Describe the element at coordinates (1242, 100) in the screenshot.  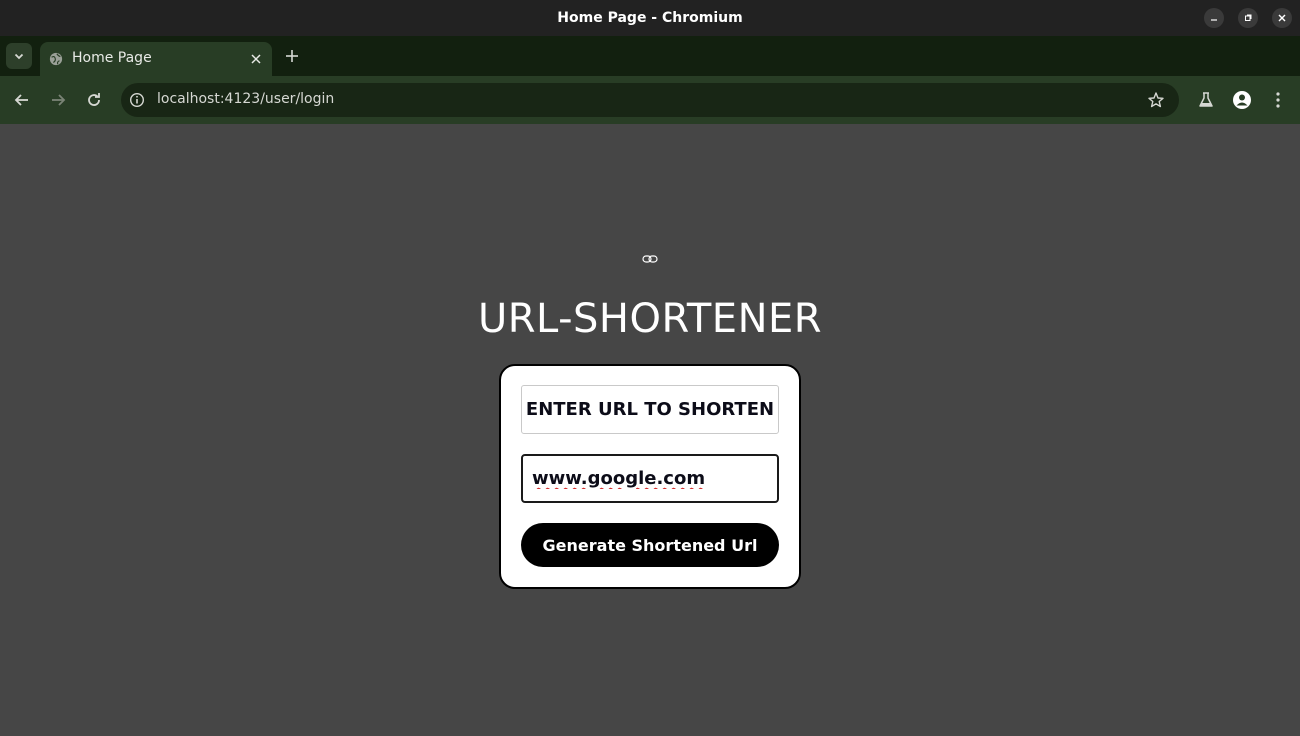
I see `profile-icon` at that location.